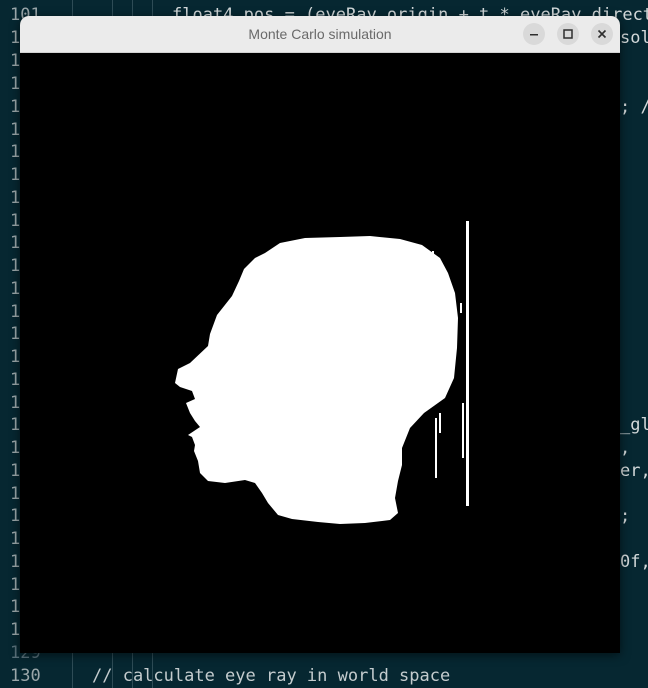  I want to click on maximize-icon, so click(568, 34).